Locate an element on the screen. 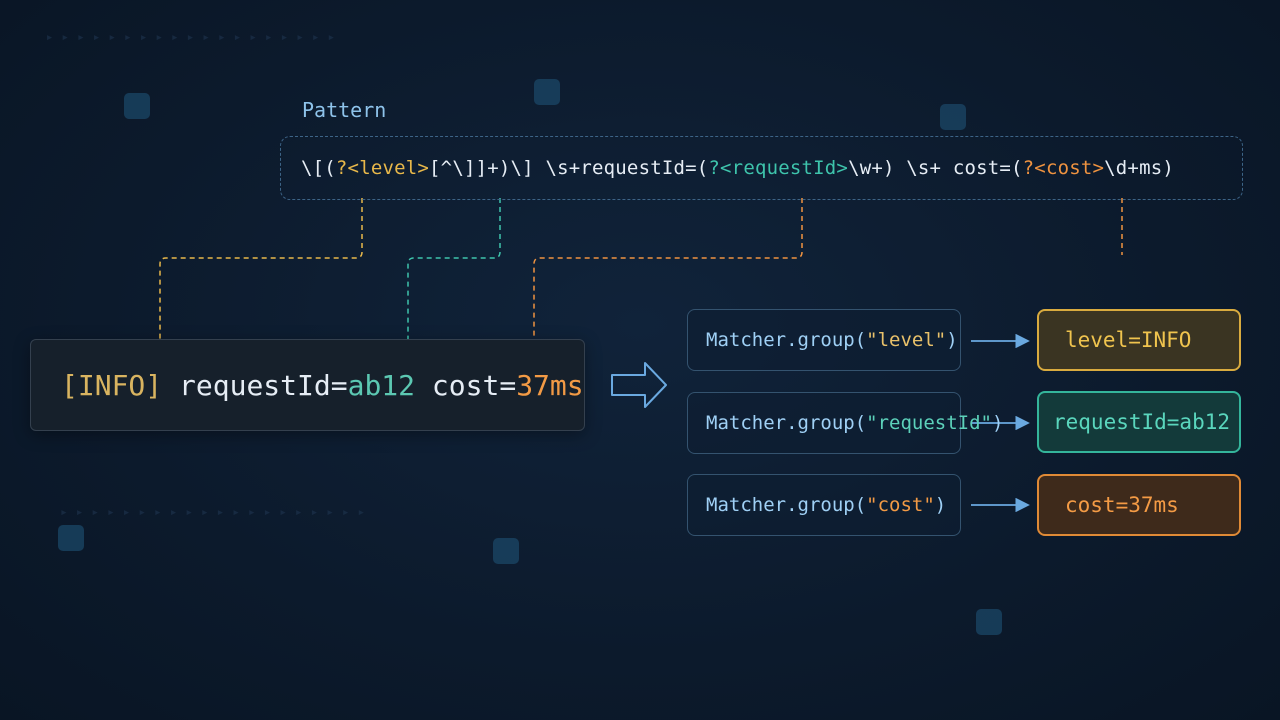 The image size is (1280, 720). result-requestId: requestId=ab12 is located at coordinates (1139, 422).